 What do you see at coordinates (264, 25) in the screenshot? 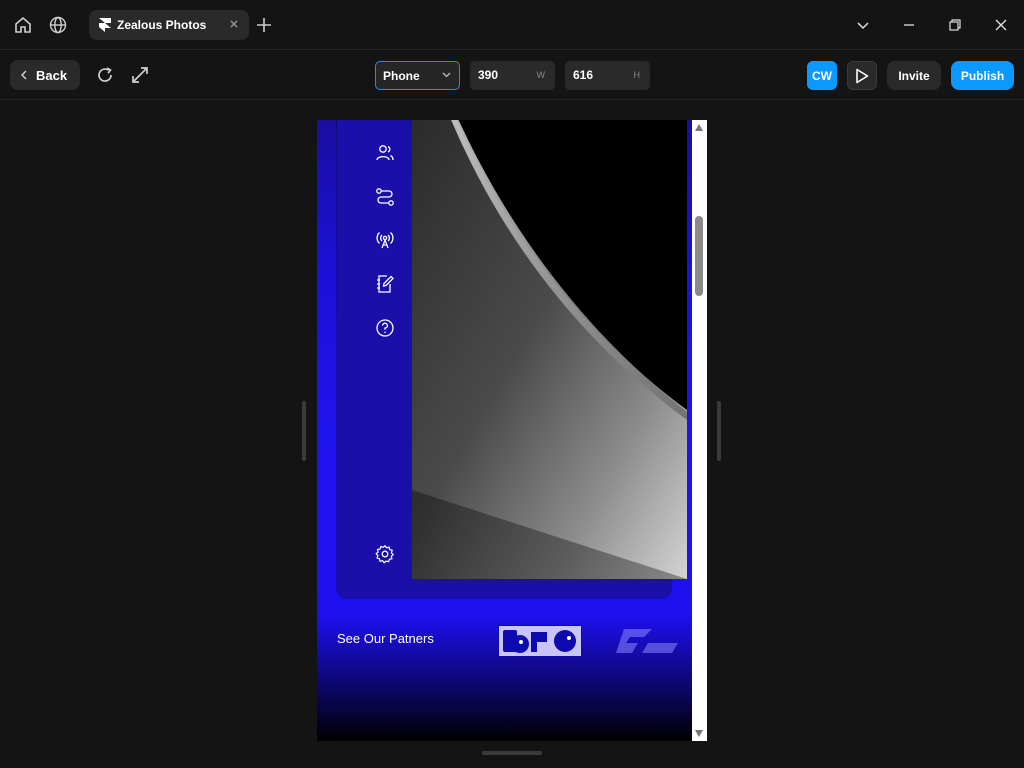
I see `plus-icon` at bounding box center [264, 25].